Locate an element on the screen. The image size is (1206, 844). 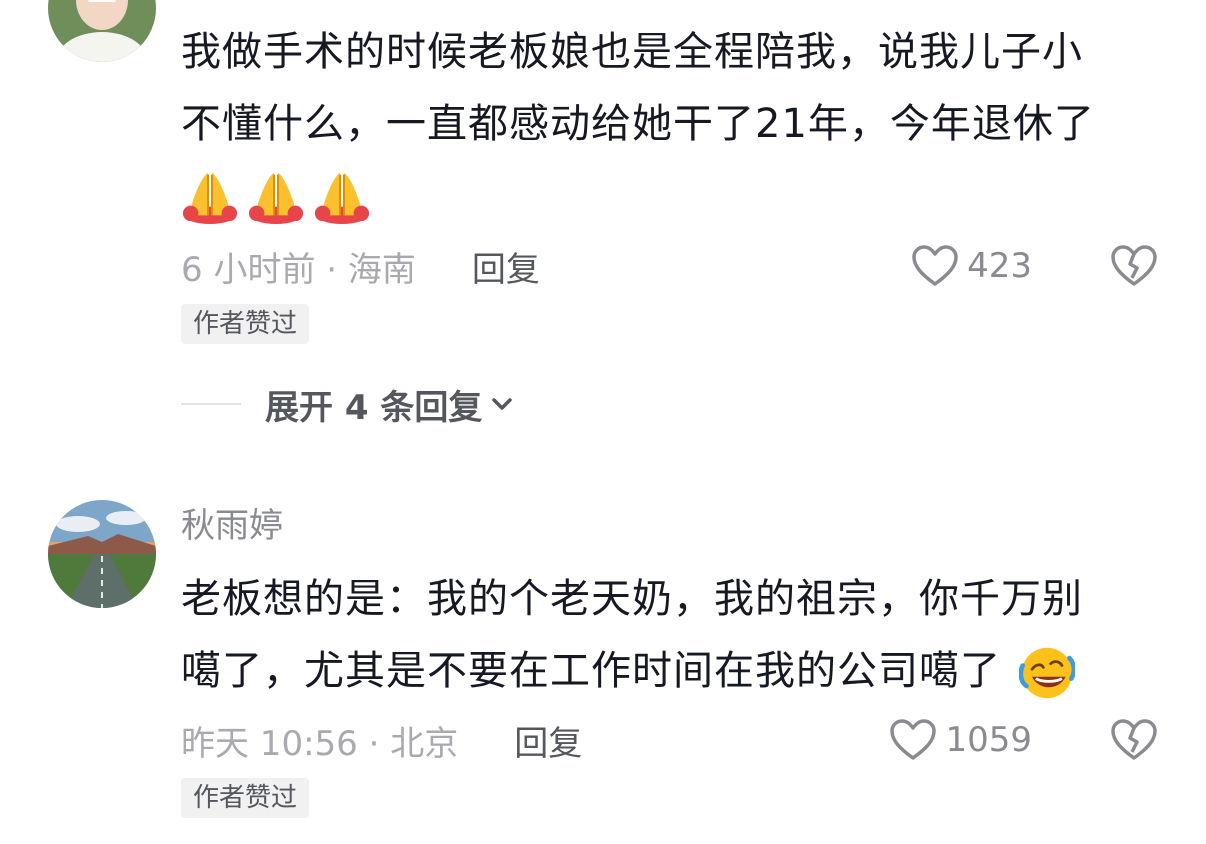
comment-text-line-with-emoji: 噶了，尤其是不要在工作时间在我的公司噶了 is located at coordinates (676, 671).